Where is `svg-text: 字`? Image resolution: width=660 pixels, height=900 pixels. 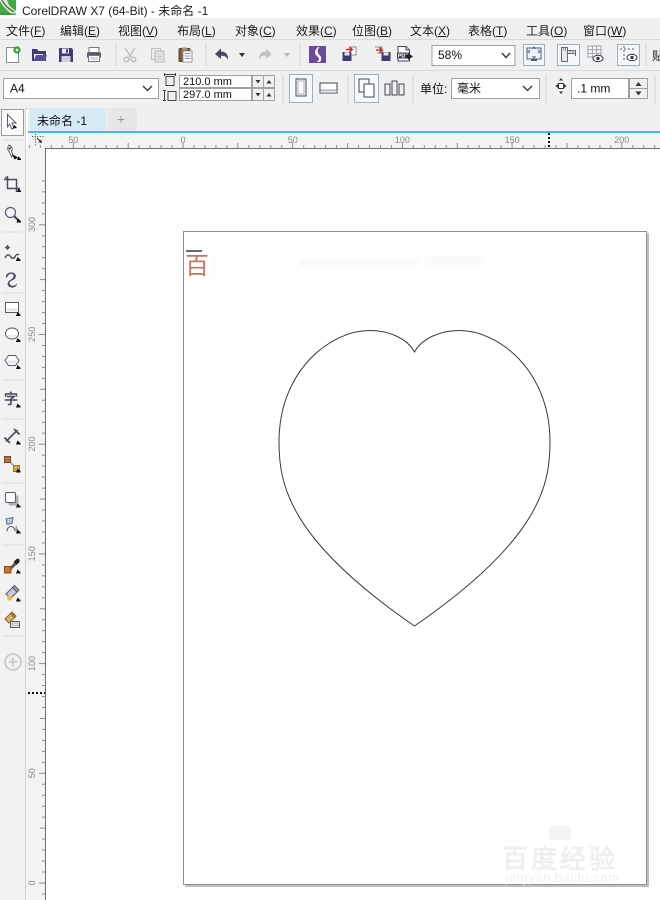
svg-text: 字 is located at coordinates (11, 399).